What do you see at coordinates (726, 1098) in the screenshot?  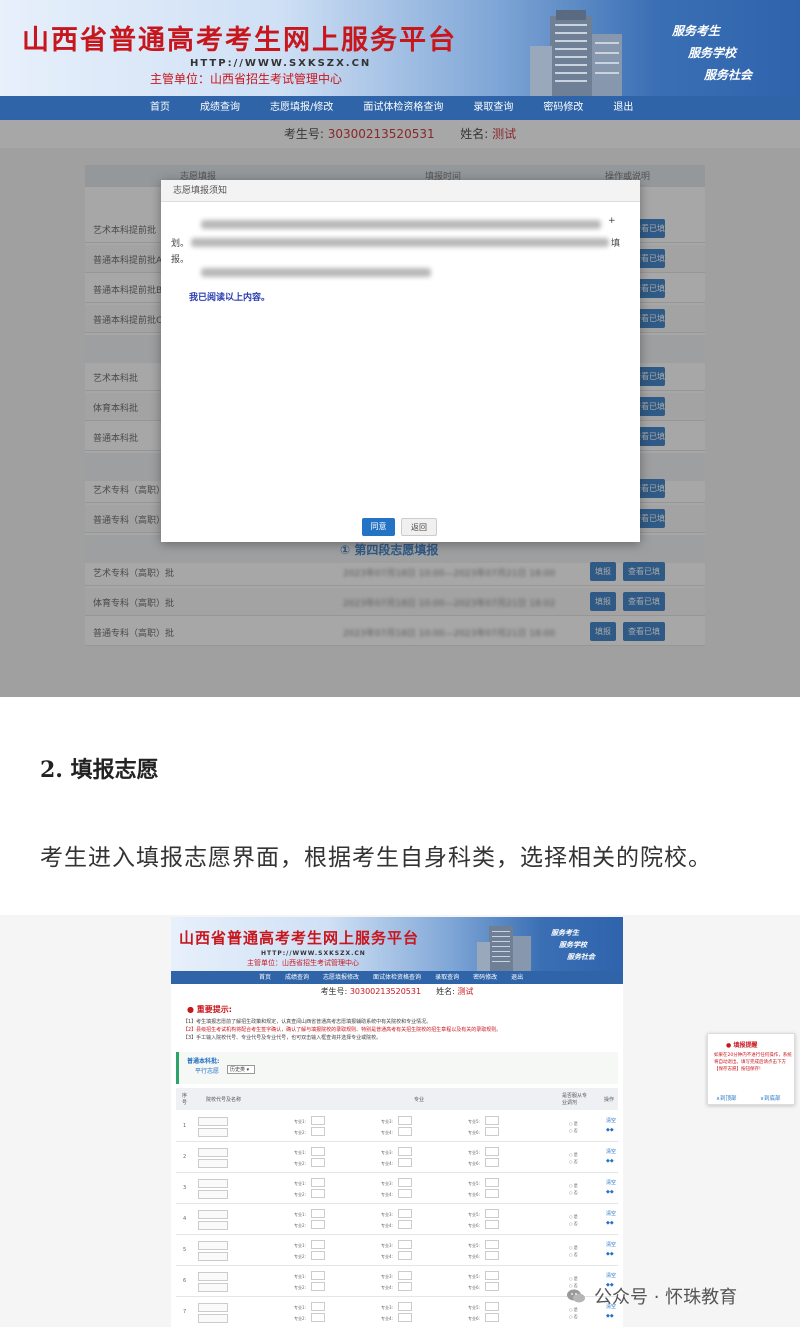 I see `scroll-top-link: ∧到顶部` at bounding box center [726, 1098].